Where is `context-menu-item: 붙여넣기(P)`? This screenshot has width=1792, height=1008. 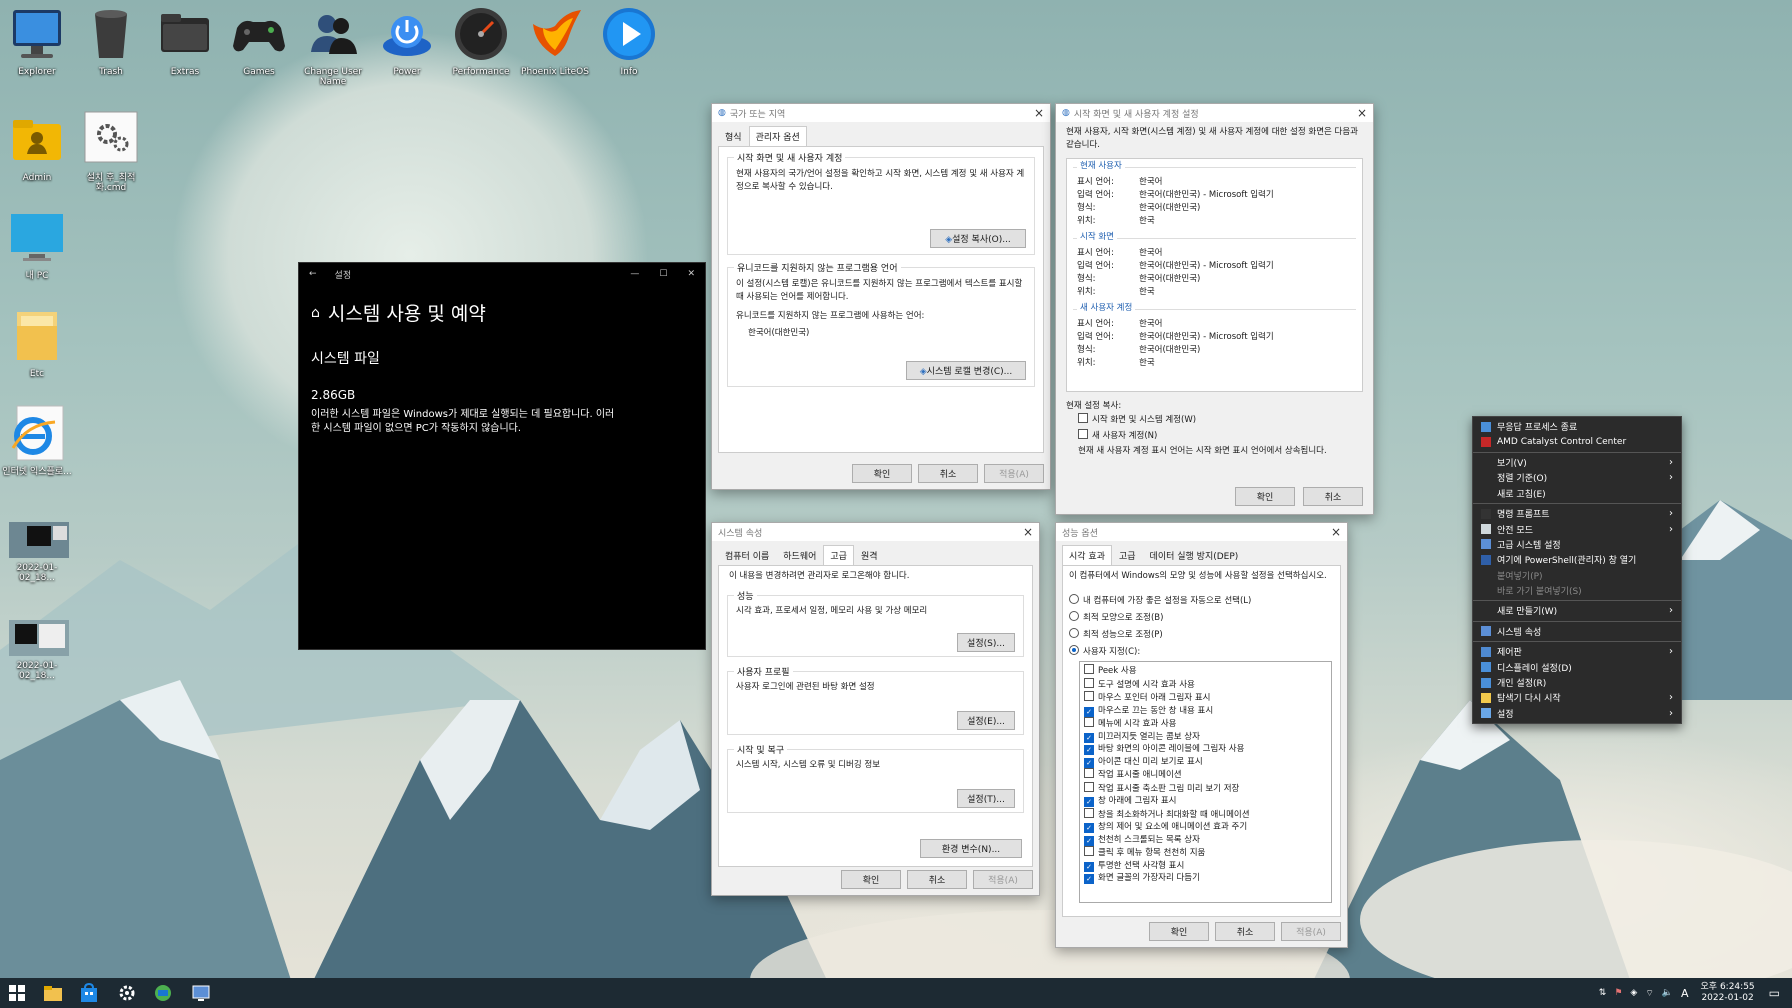 context-menu-item: 붙여넣기(P) is located at coordinates (1577, 575).